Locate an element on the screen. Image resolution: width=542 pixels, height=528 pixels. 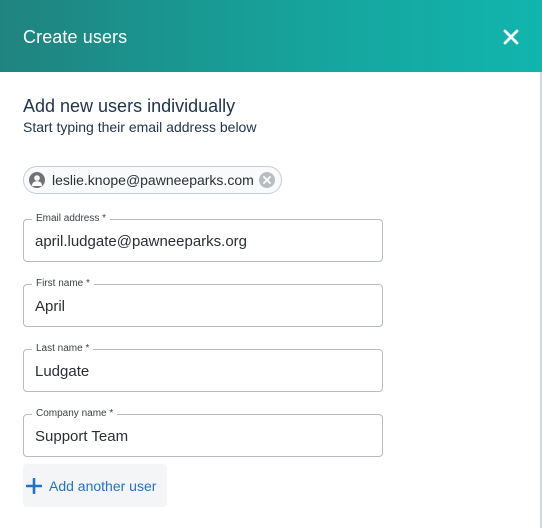
email-field-label: Email address * is located at coordinates (71, 218).